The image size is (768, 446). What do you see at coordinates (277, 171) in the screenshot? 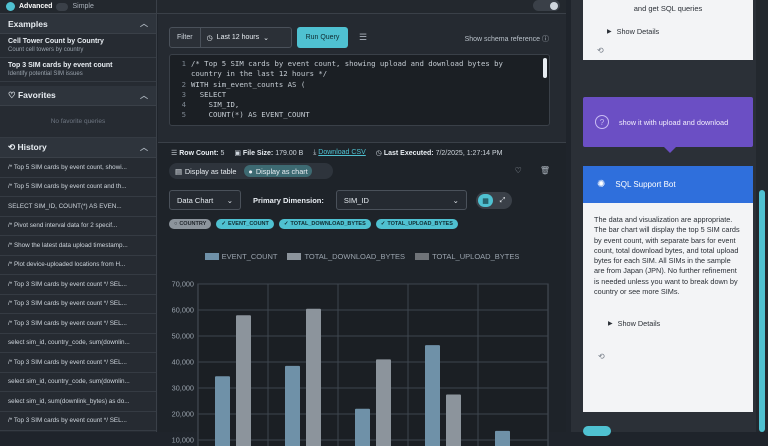
I see `display-chart-option: ●Display as chart` at bounding box center [277, 171].